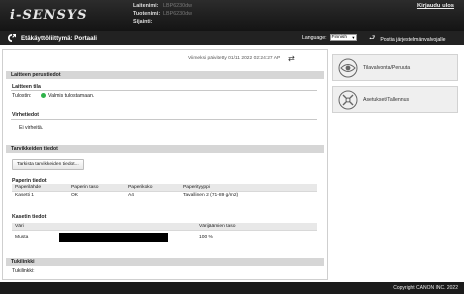 The height and width of the screenshot is (294, 464). What do you see at coordinates (372, 38) in the screenshot?
I see `logout-arrow-icon: ⮐` at bounding box center [372, 38].